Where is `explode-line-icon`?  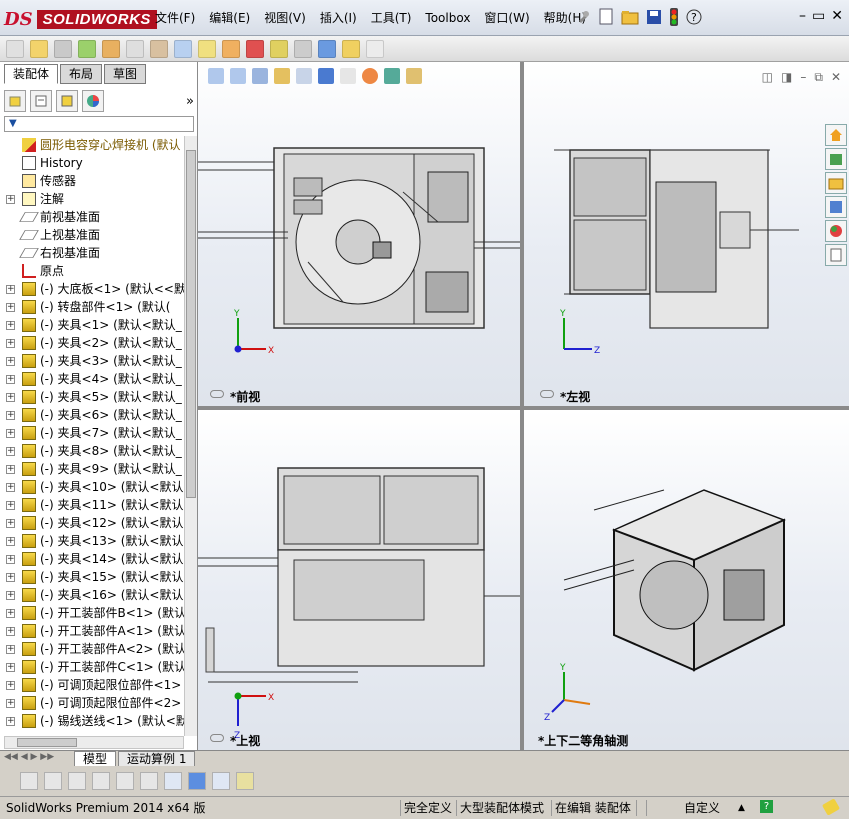 explode-line-icon is located at coordinates (303, 48).